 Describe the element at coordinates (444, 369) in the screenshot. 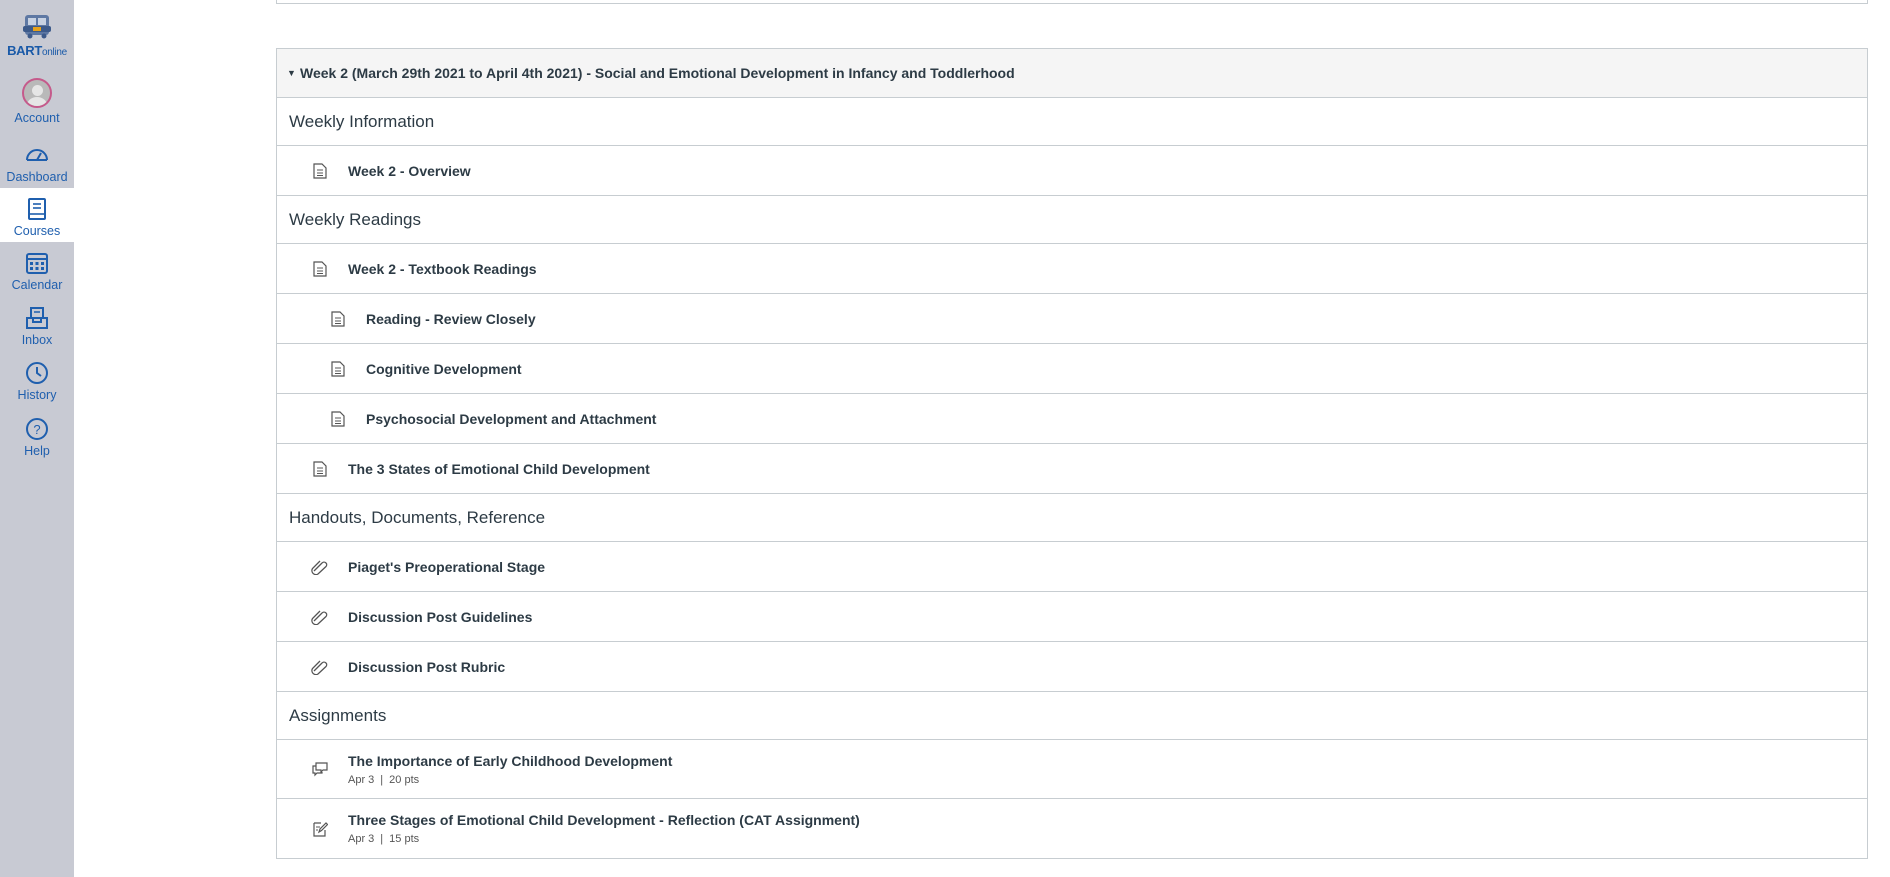

I see `module-item-title: Cognitive Development` at that location.